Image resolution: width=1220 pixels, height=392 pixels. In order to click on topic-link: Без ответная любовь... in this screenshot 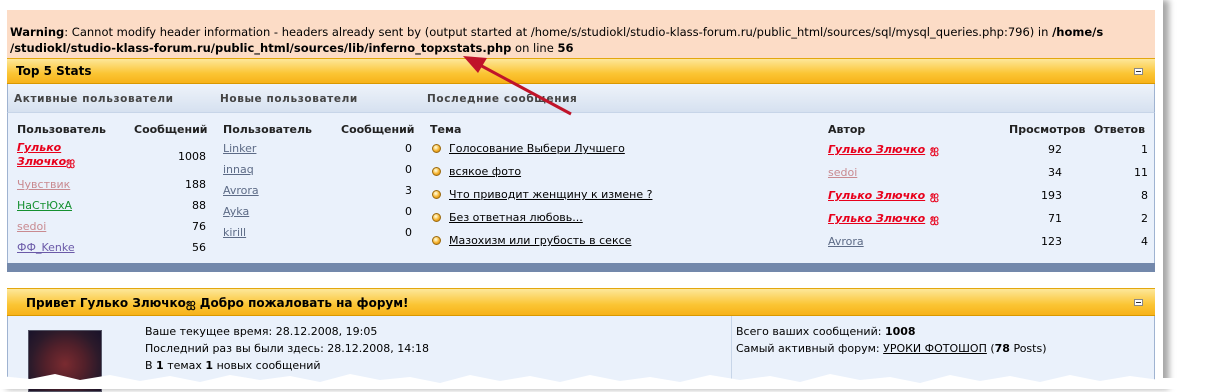, I will do `click(516, 217)`.